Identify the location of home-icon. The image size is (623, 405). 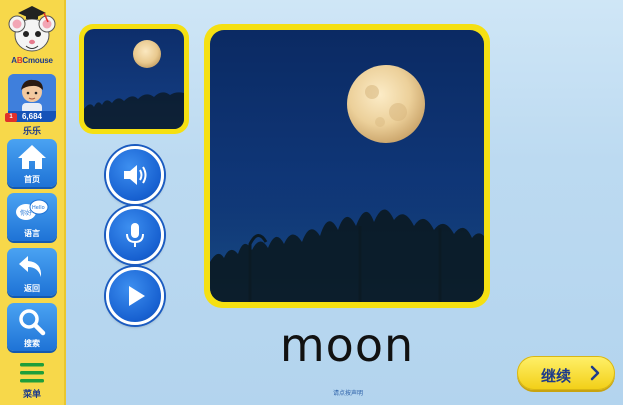
(32, 157).